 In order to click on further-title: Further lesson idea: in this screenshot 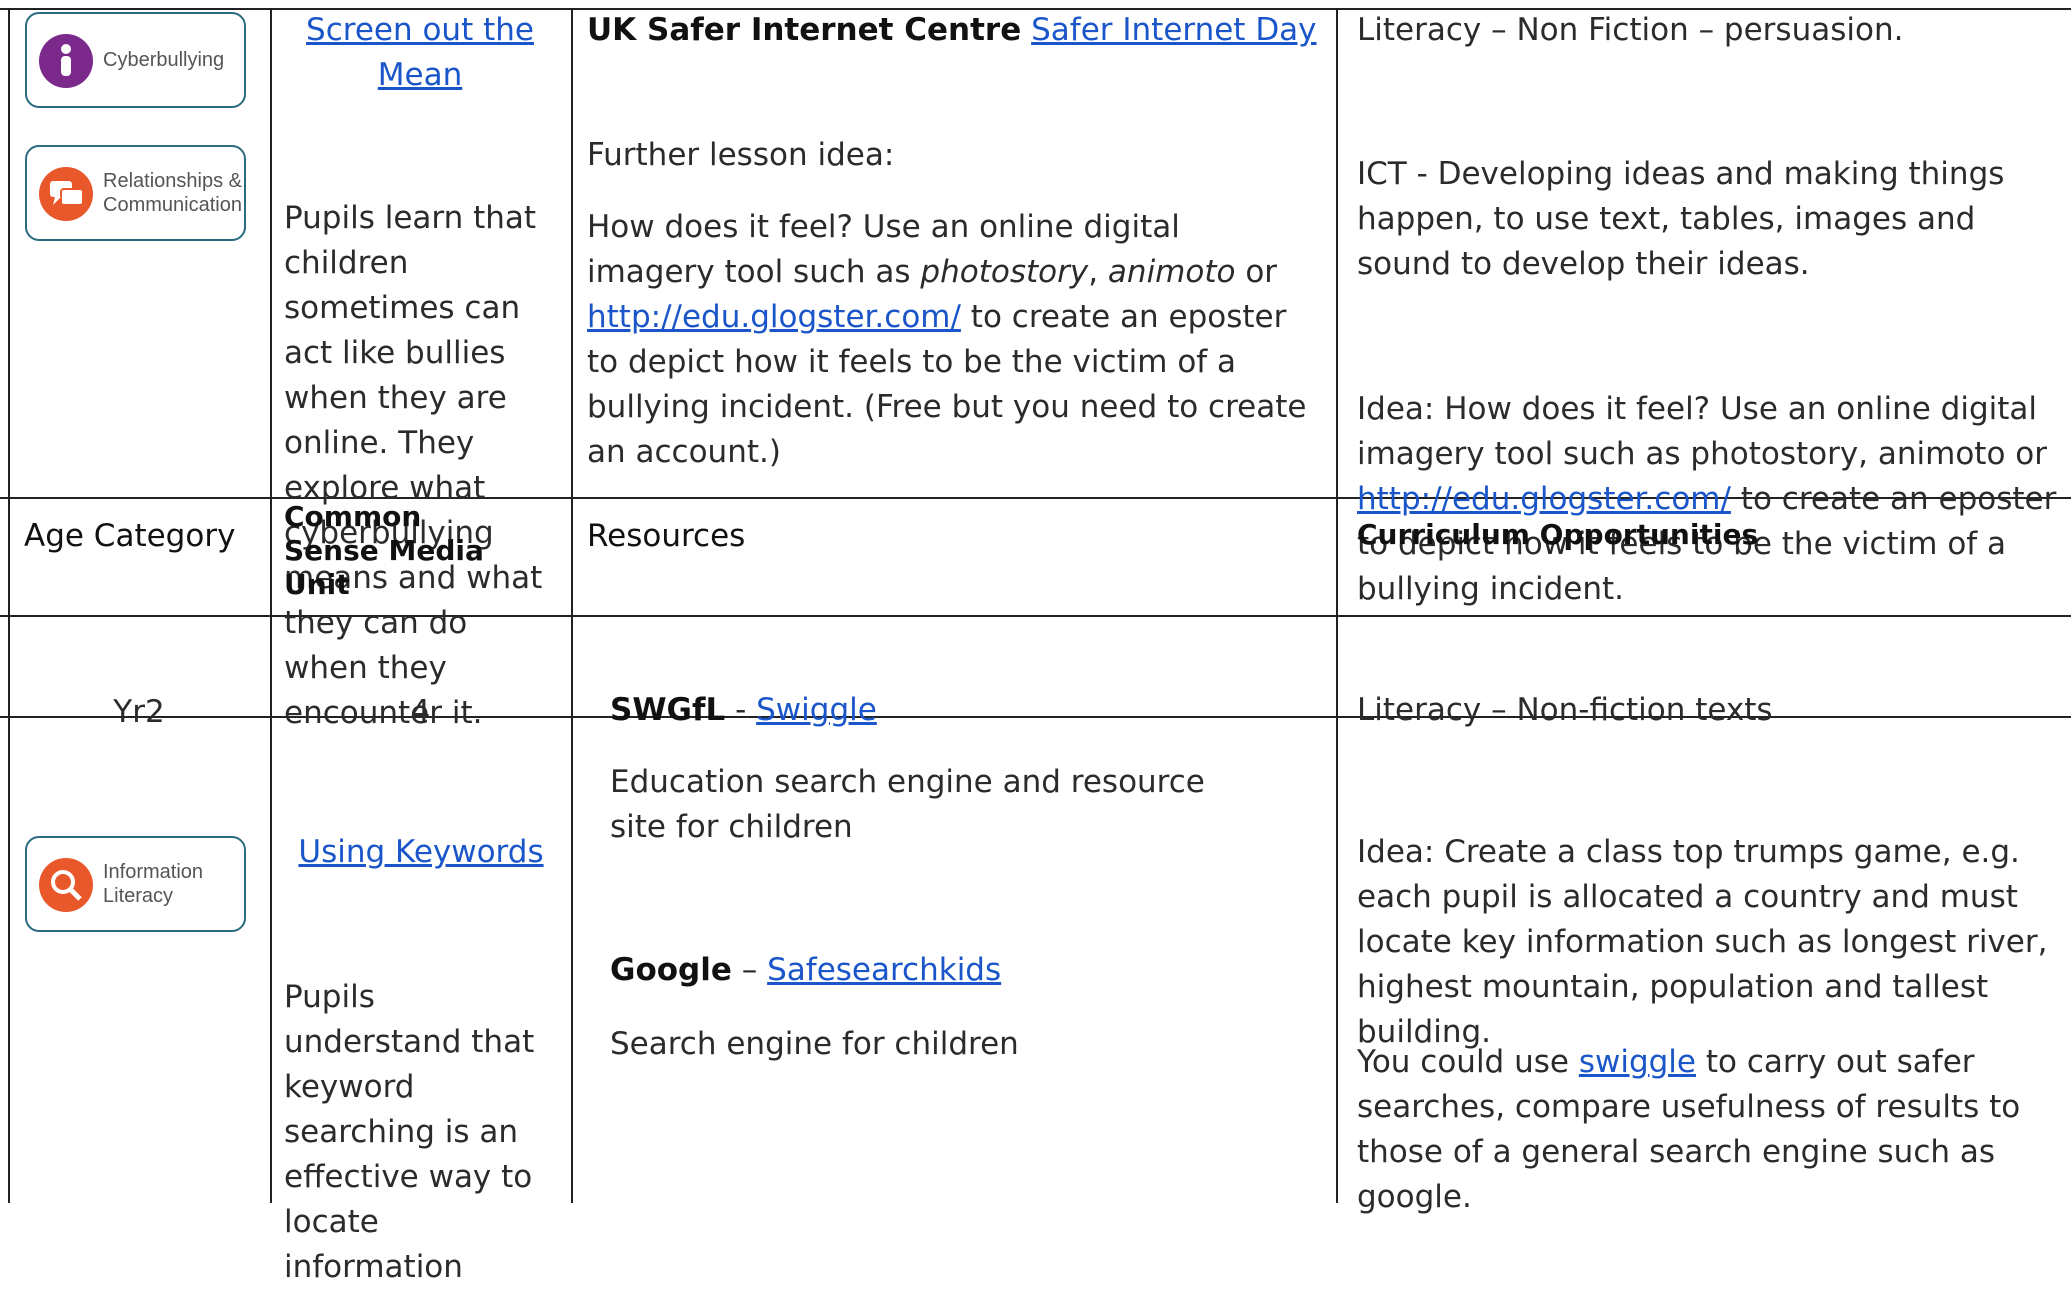, I will do `click(741, 155)`.